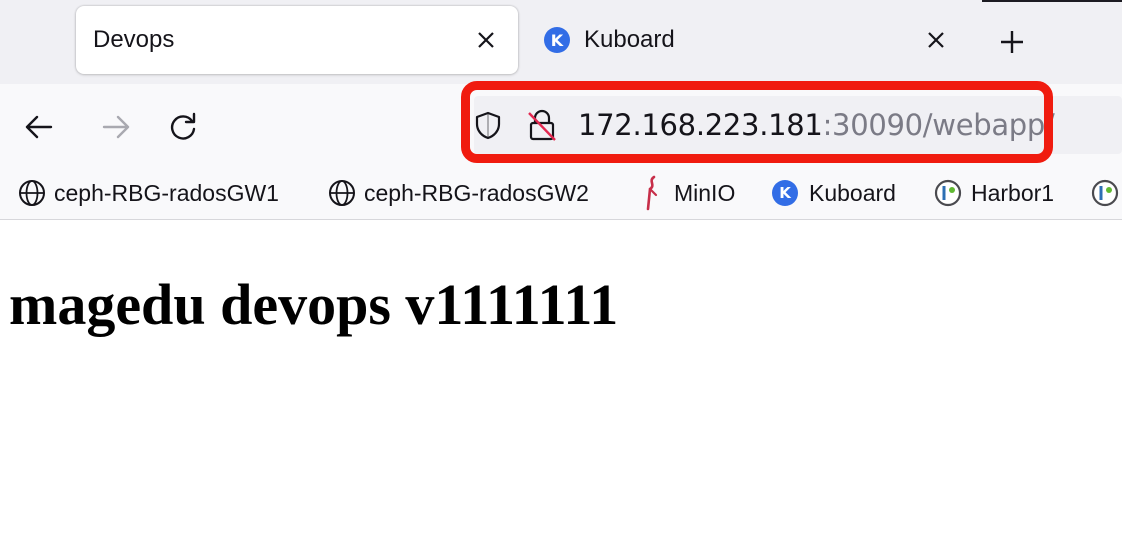 Image resolution: width=1122 pixels, height=556 pixels. I want to click on window-edge, so click(1052, 1).